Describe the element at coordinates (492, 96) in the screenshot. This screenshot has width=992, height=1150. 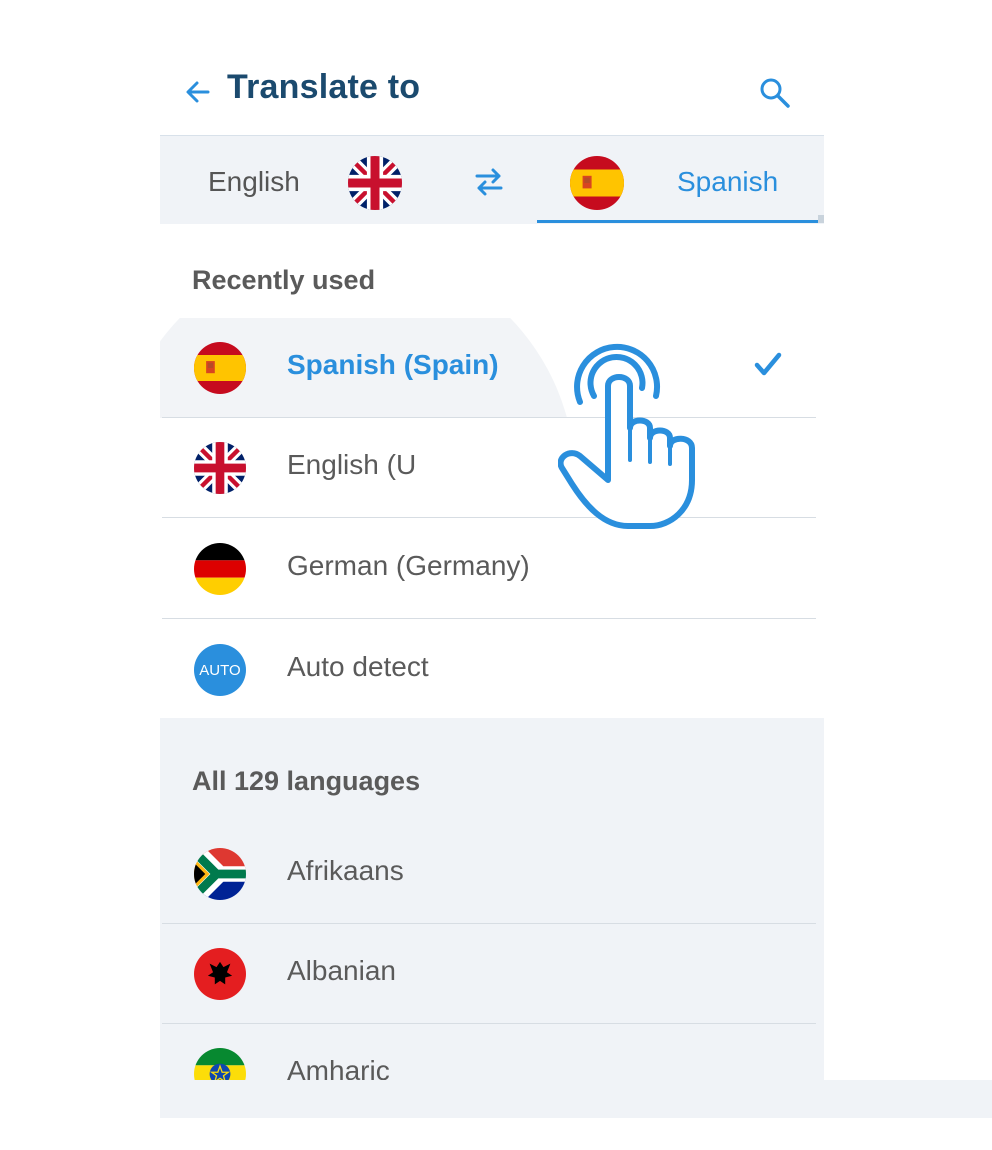
I see `header: Translate to` at that location.